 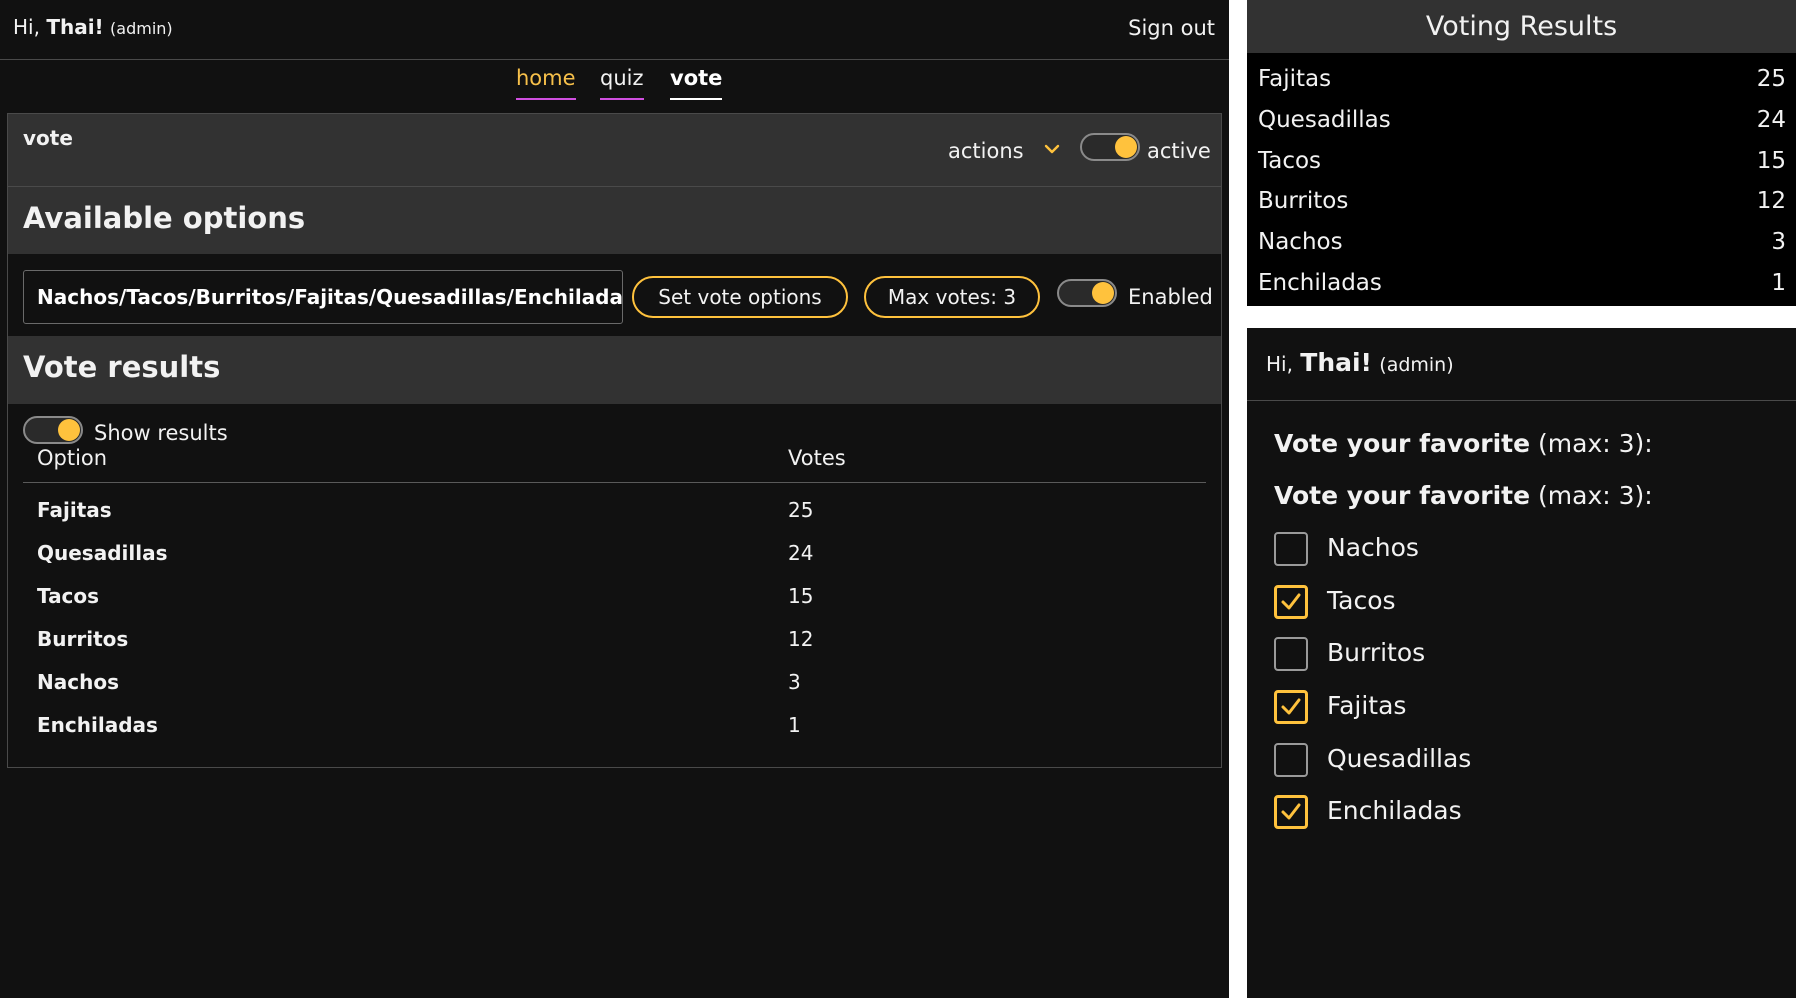 What do you see at coordinates (1771, 201) in the screenshot?
I see `result-value: 12` at bounding box center [1771, 201].